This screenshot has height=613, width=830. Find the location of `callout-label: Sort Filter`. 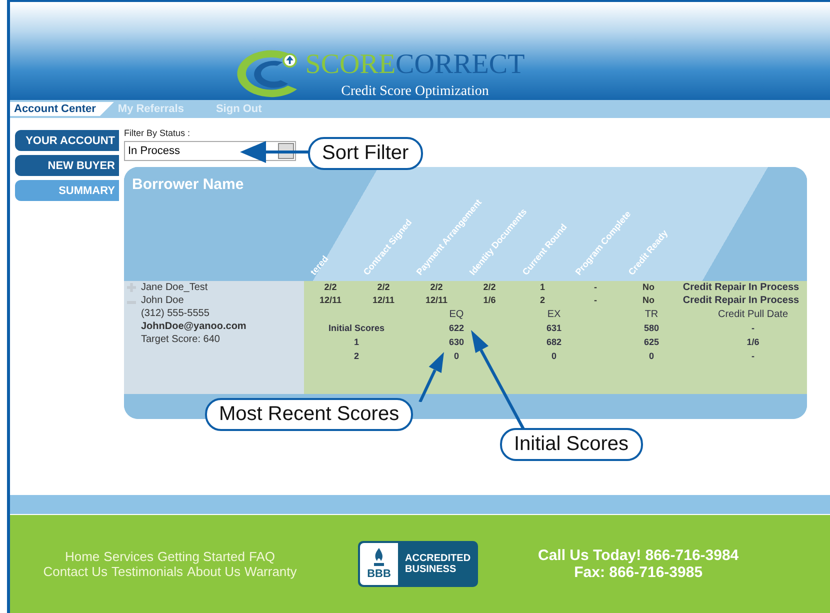

callout-label: Sort Filter is located at coordinates (365, 153).